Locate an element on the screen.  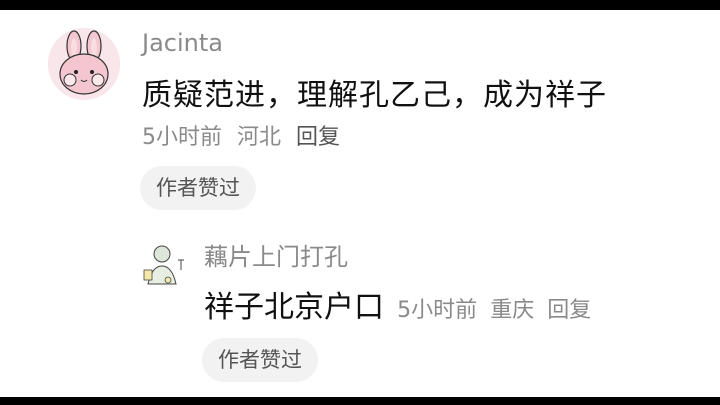
bunny-avatar-icon is located at coordinates (84, 64).